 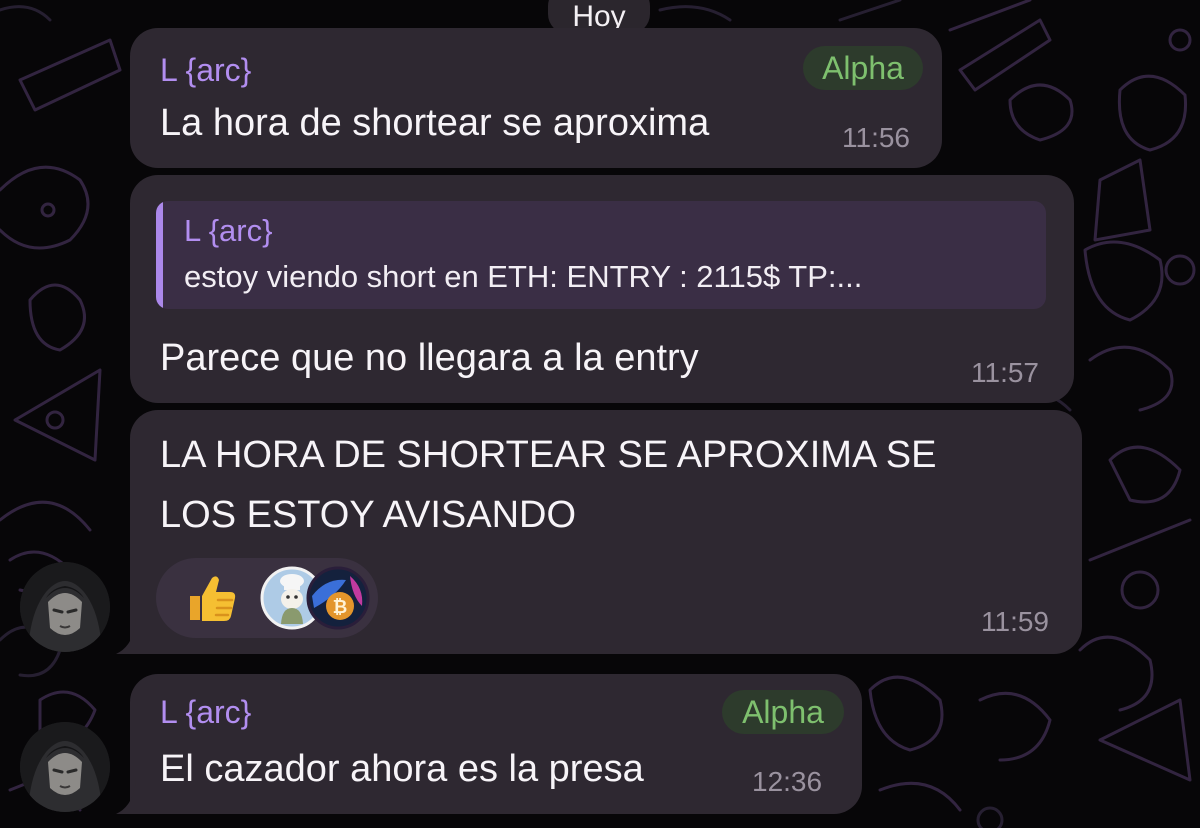 What do you see at coordinates (1015, 621) in the screenshot?
I see `message-time: 11:59` at bounding box center [1015, 621].